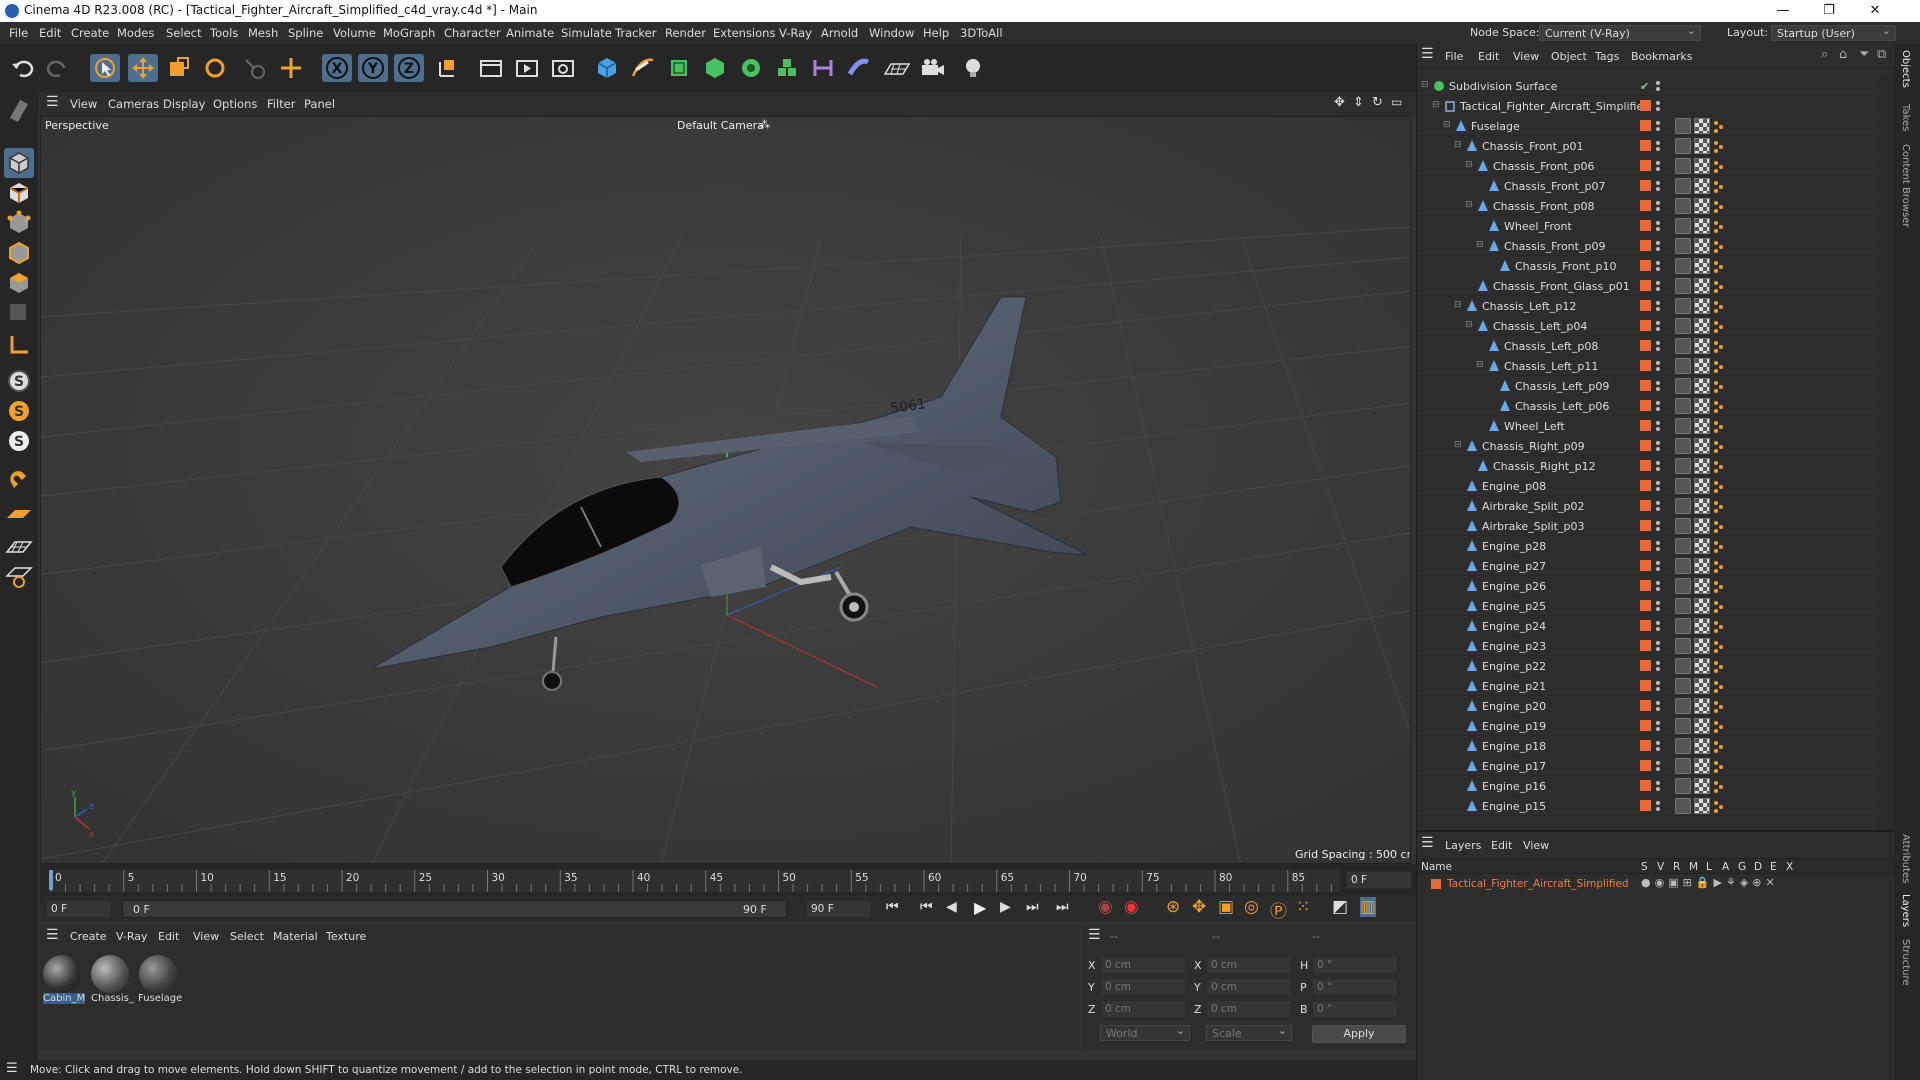 The image size is (1920, 1080). I want to click on object-row: Chassis_Front_Glass_p01, so click(1647, 286).